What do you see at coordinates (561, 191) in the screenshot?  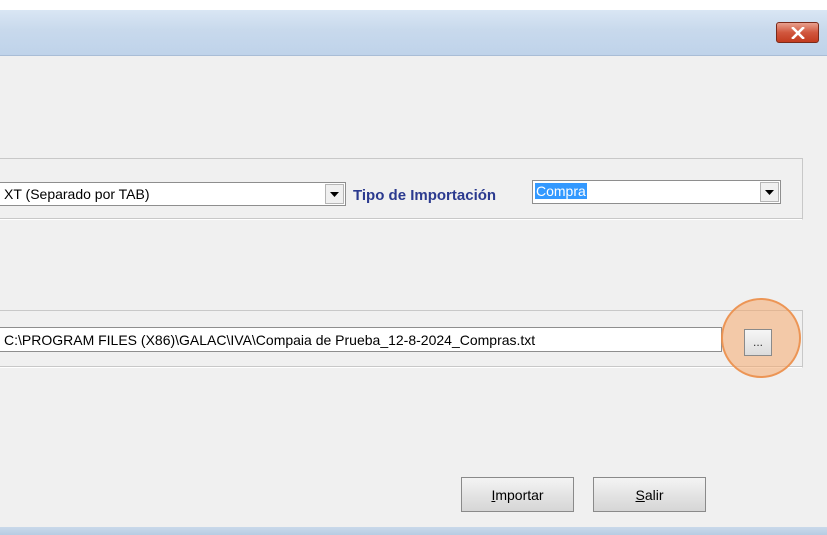 I see `tipo-importacion-value: Compra` at bounding box center [561, 191].